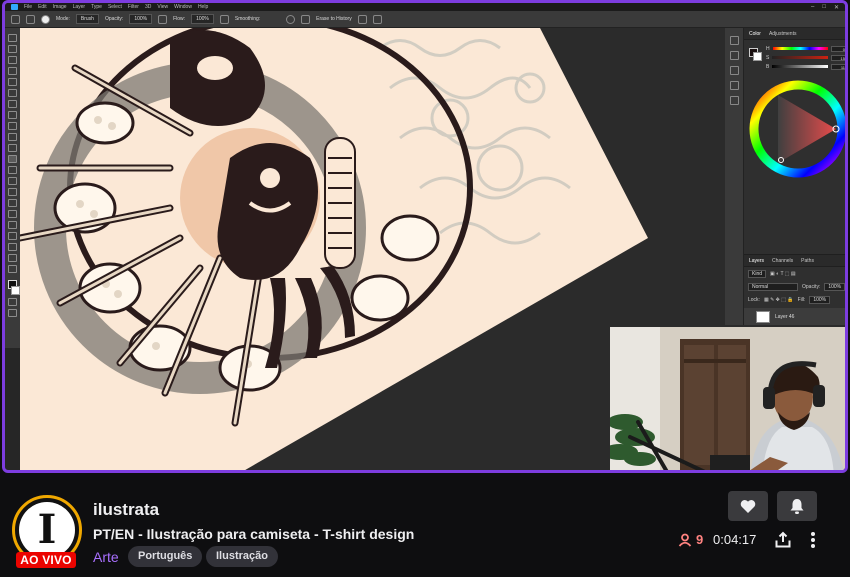  Describe the element at coordinates (735, 539) in the screenshot. I see `stream-uptime: 0:04:17` at that location.